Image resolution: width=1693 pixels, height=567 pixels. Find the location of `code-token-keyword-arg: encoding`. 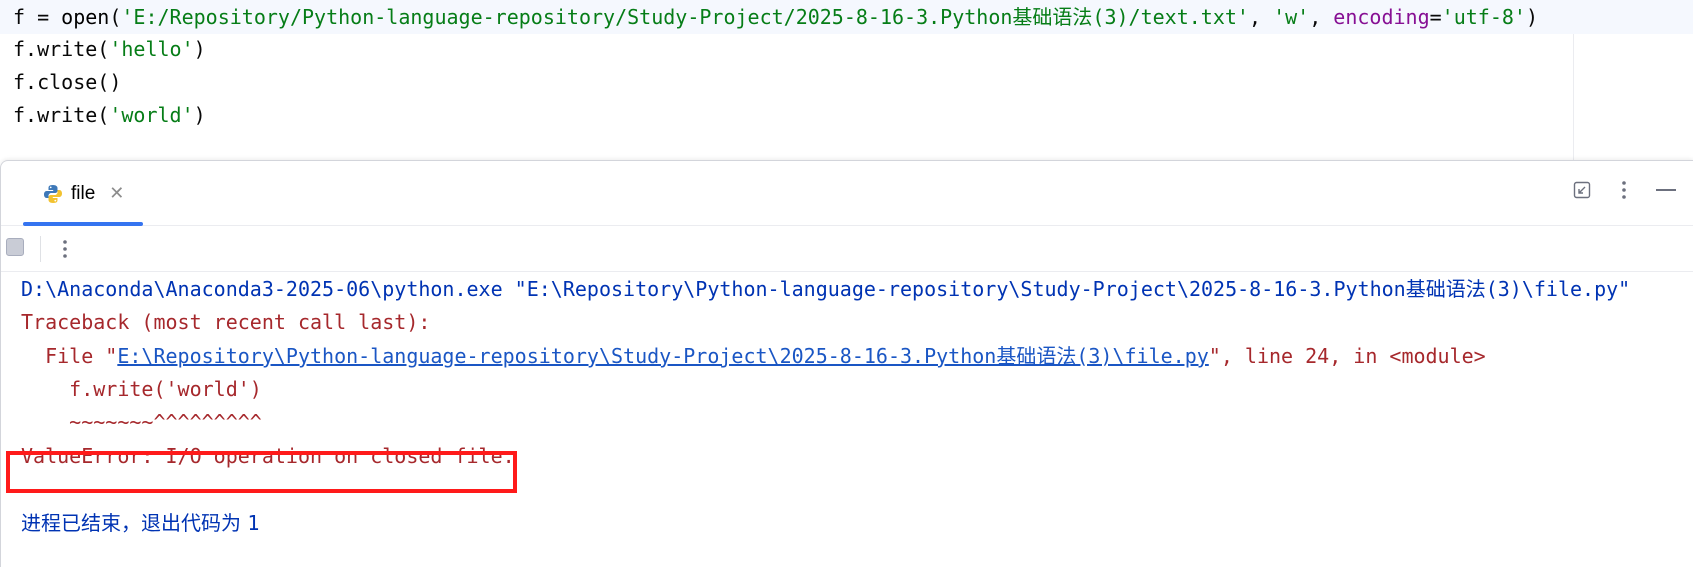

code-token-keyword-arg: encoding is located at coordinates (1381, 17).